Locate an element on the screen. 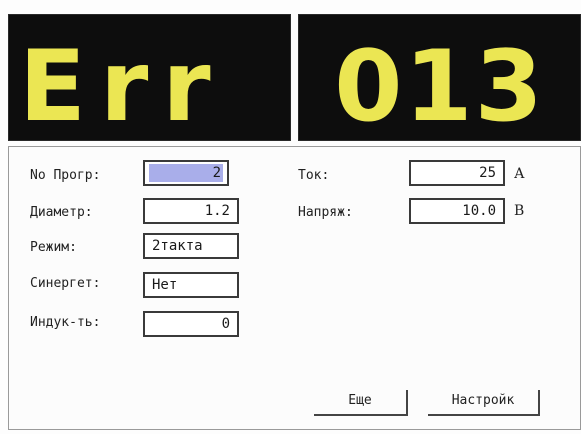 Image resolution: width=581 pixels, height=434 pixels. program-number-field: 2 is located at coordinates (186, 173).